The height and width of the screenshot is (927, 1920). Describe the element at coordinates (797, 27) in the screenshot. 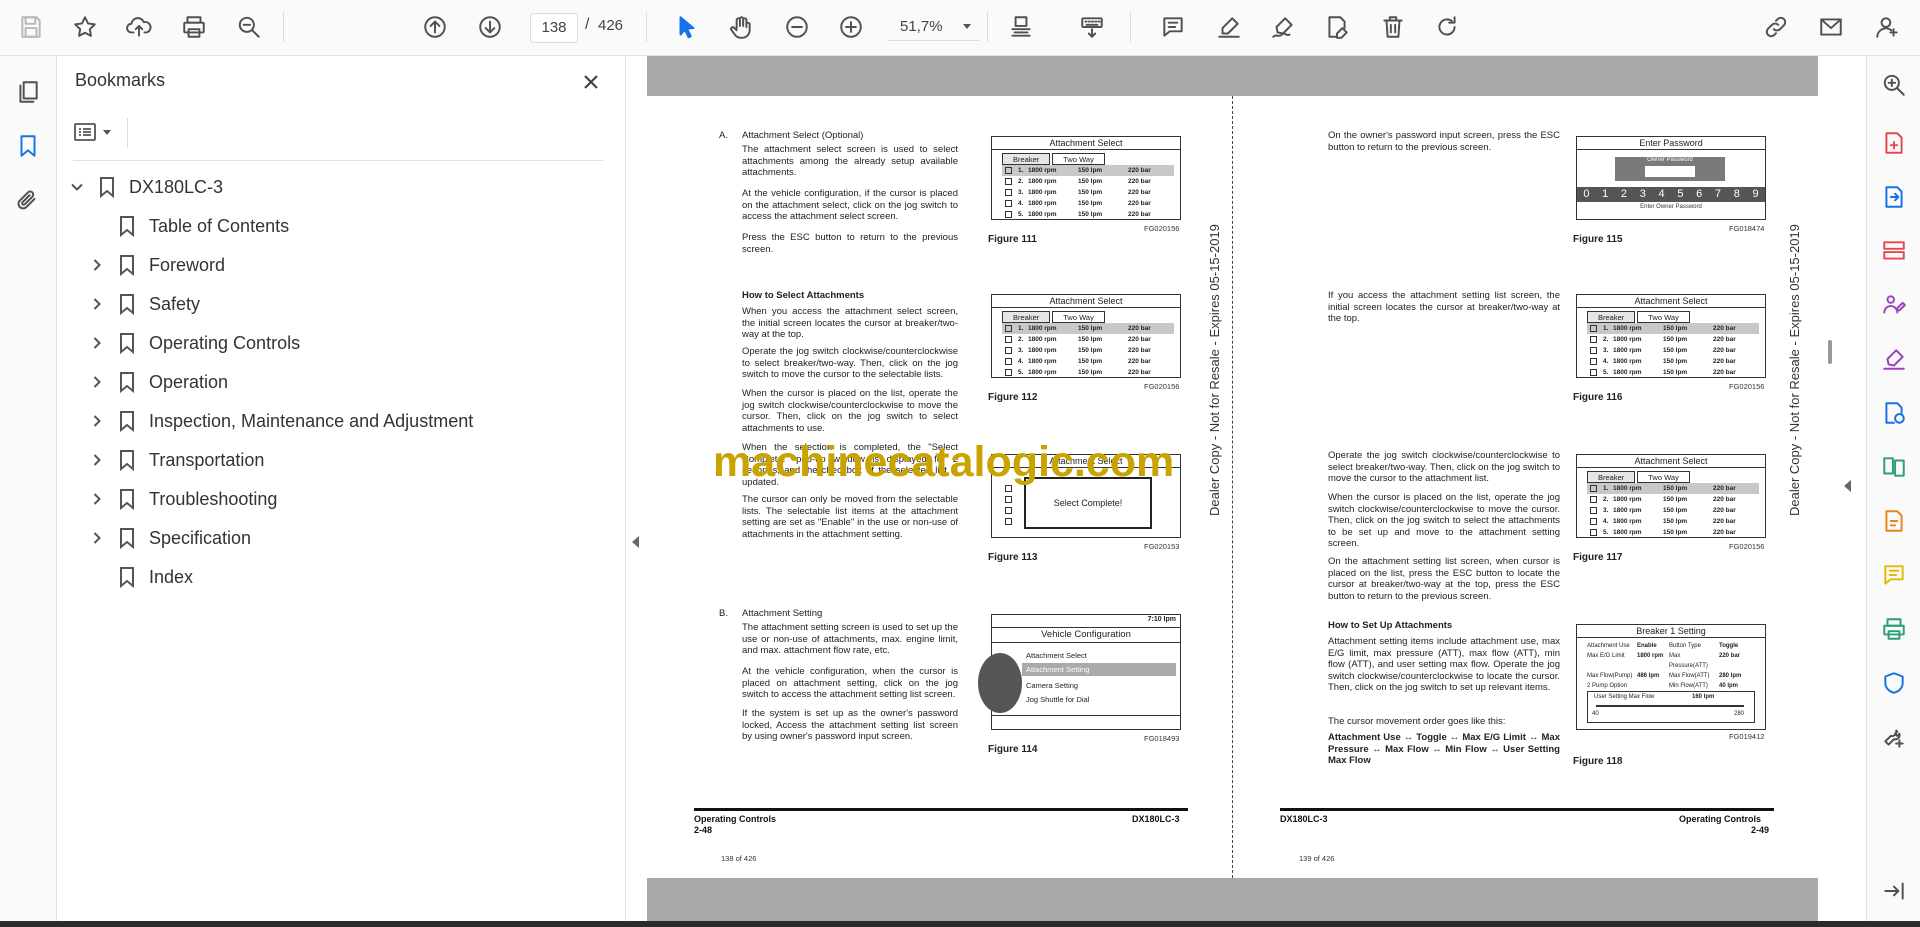

I see `zoom-out-icon` at that location.